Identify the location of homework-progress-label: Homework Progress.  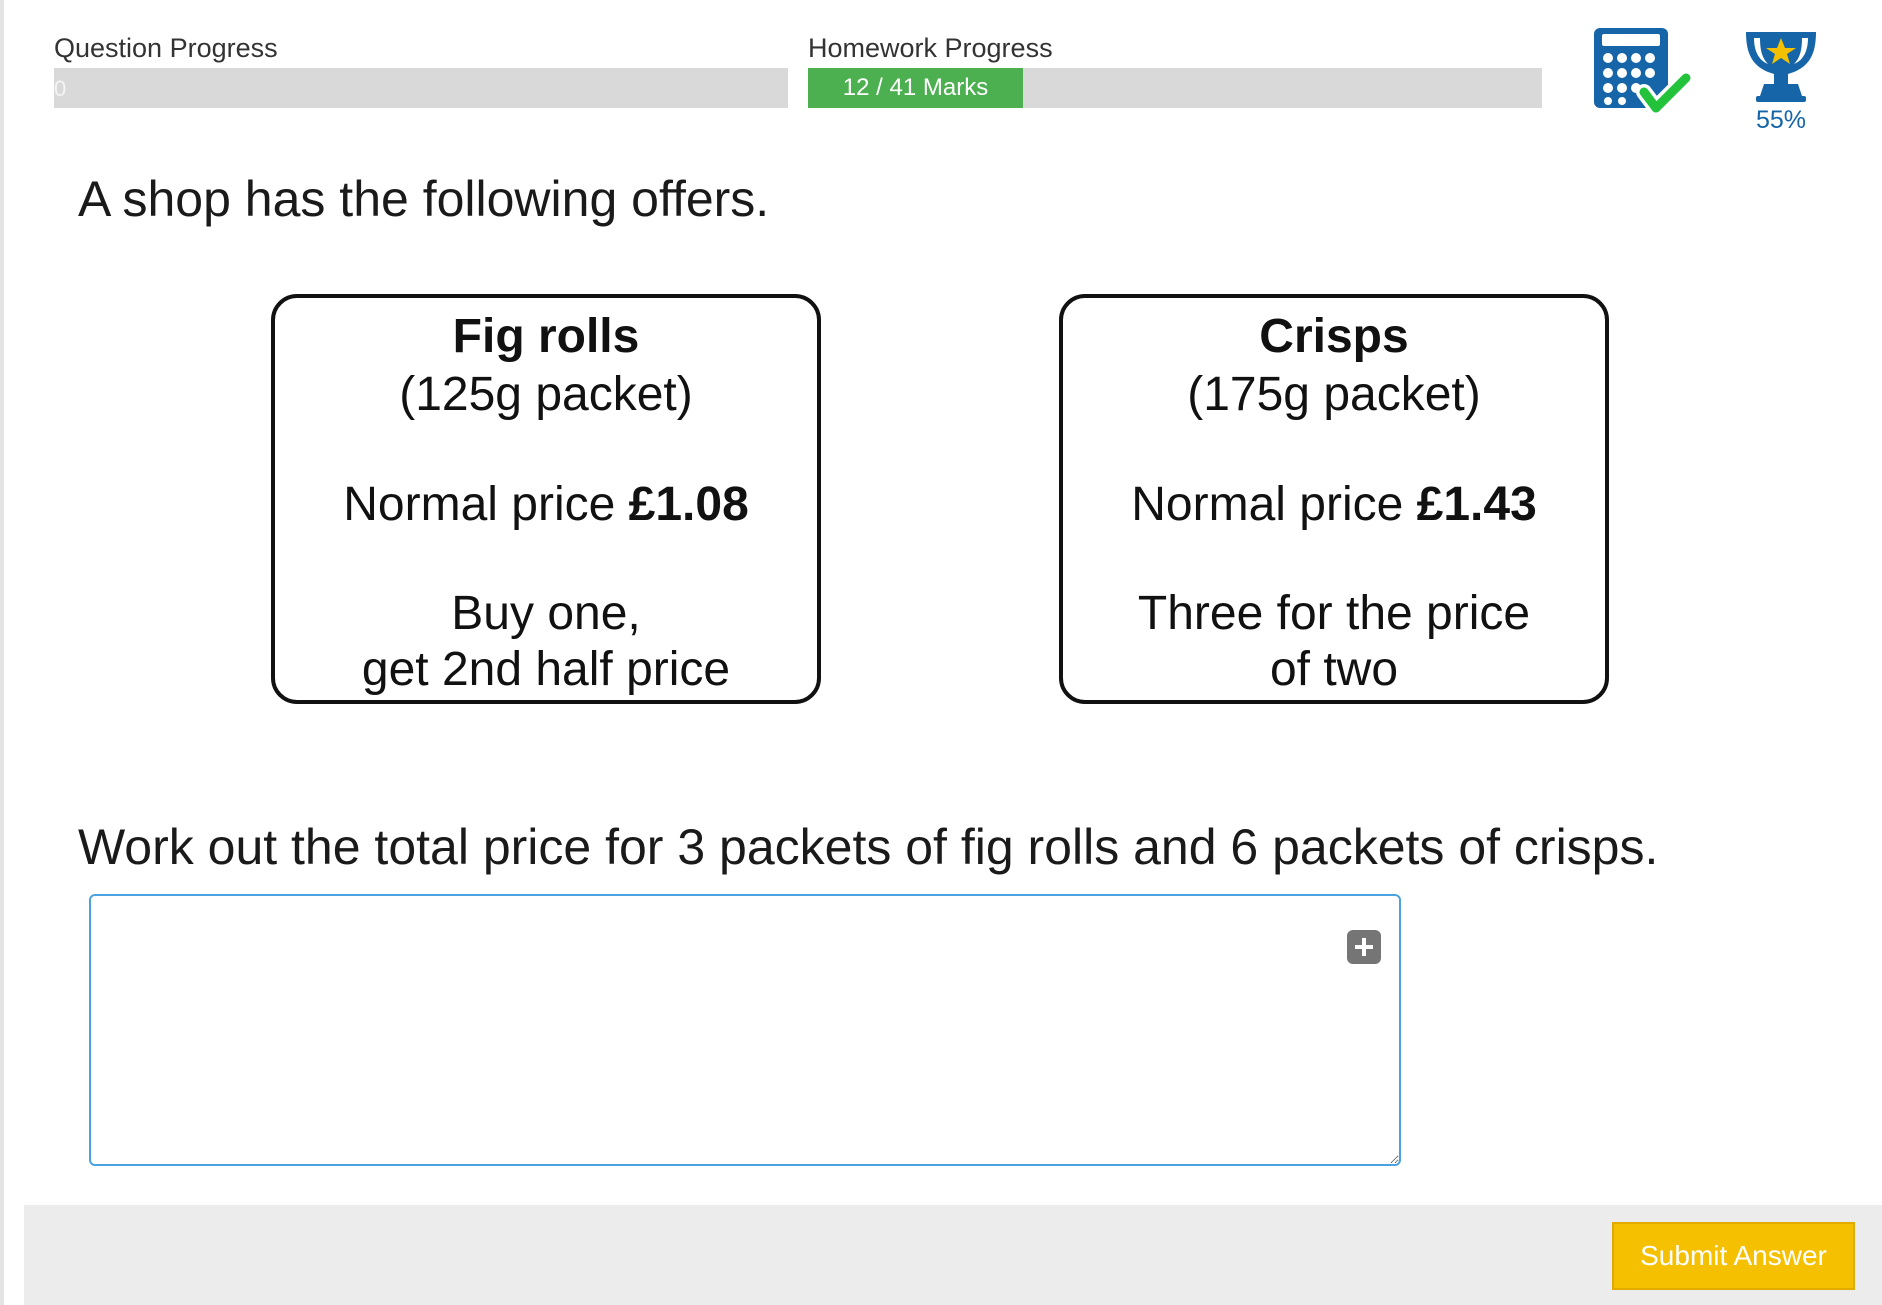
(930, 48).